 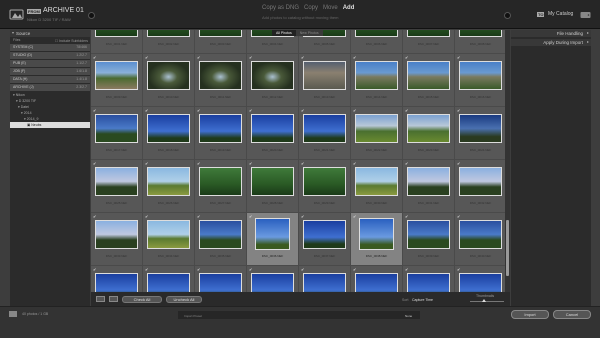 What do you see at coordinates (168, 133) in the screenshot?
I see `photo-cell: ✔ DSC_0018.NEF` at bounding box center [168, 133].